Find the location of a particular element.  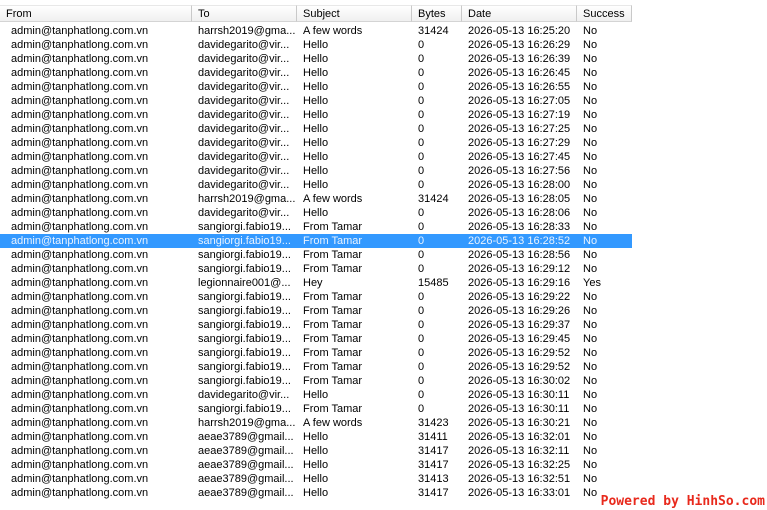

cell-bytes: 31417 is located at coordinates (433, 465).